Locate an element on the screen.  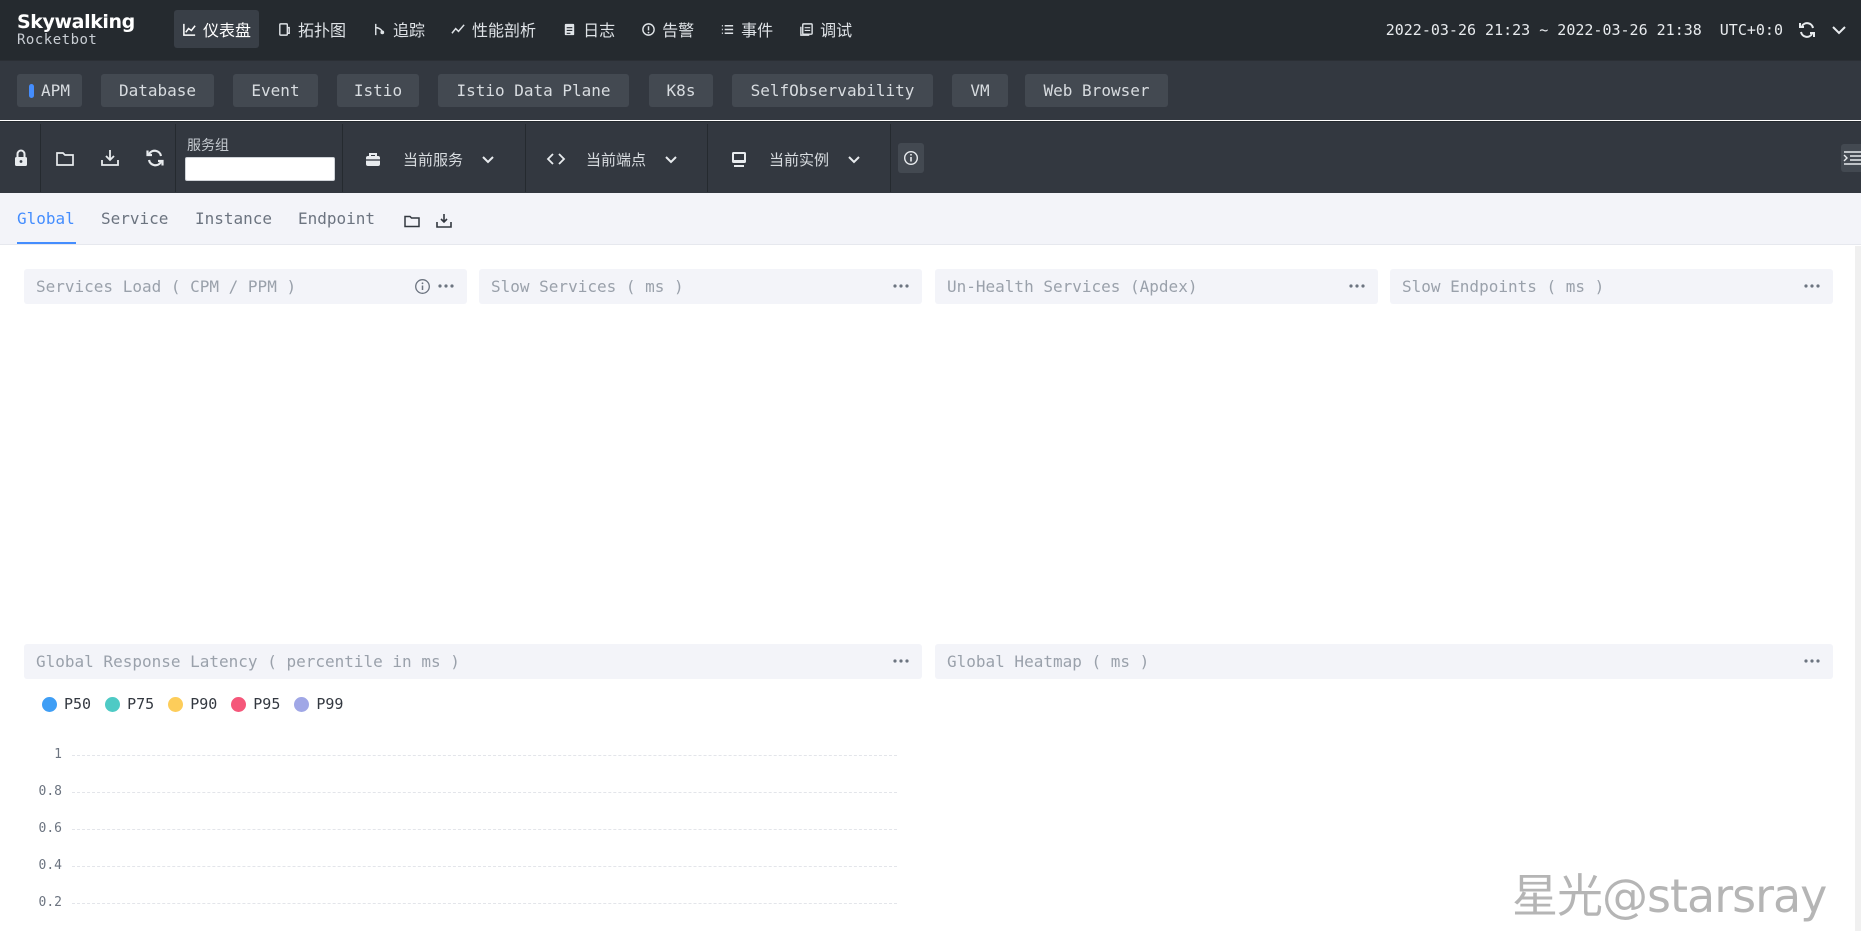
legend-item-p50: P50 is located at coordinates (66, 704).